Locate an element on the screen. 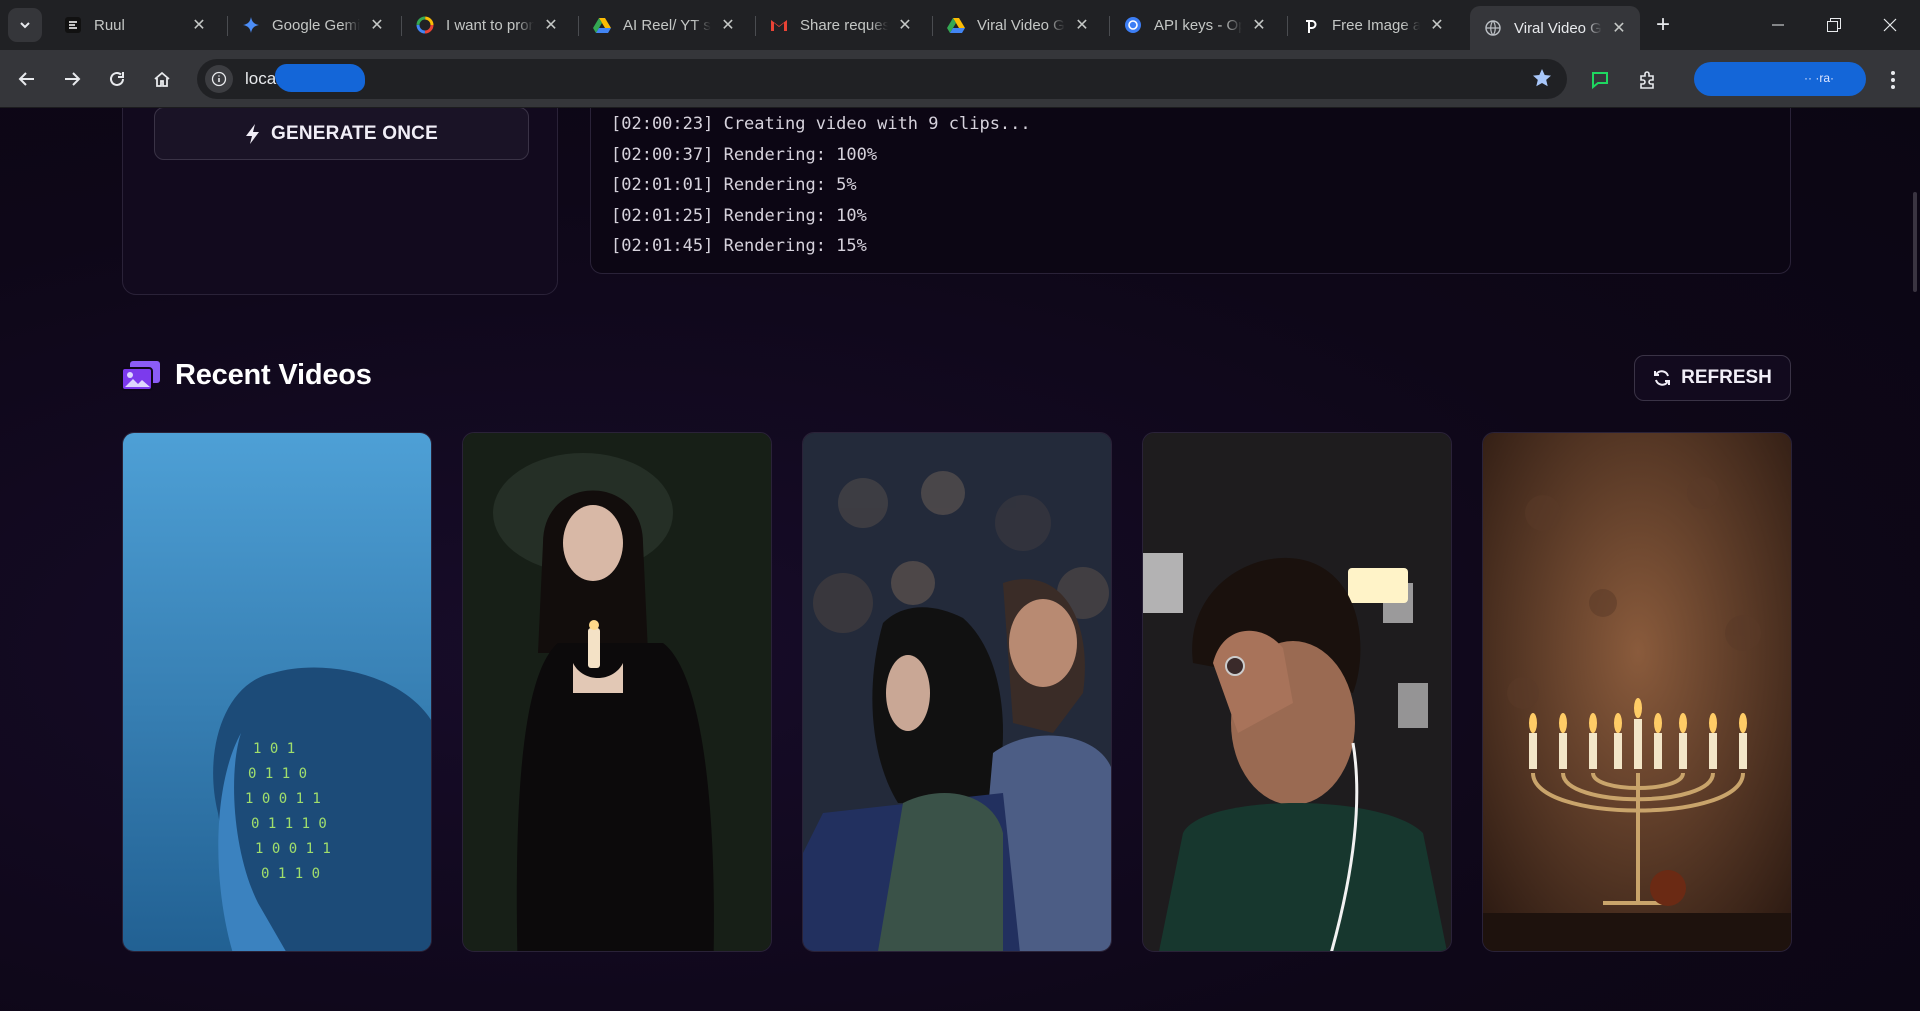 This screenshot has width=1920, height=1011. home-icon is located at coordinates (162, 79).